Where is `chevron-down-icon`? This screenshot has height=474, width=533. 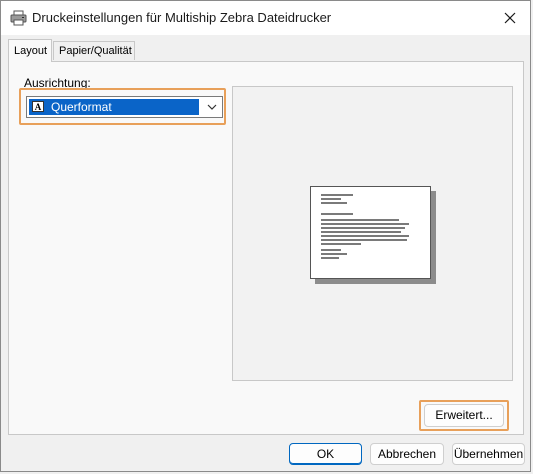 chevron-down-icon is located at coordinates (212, 107).